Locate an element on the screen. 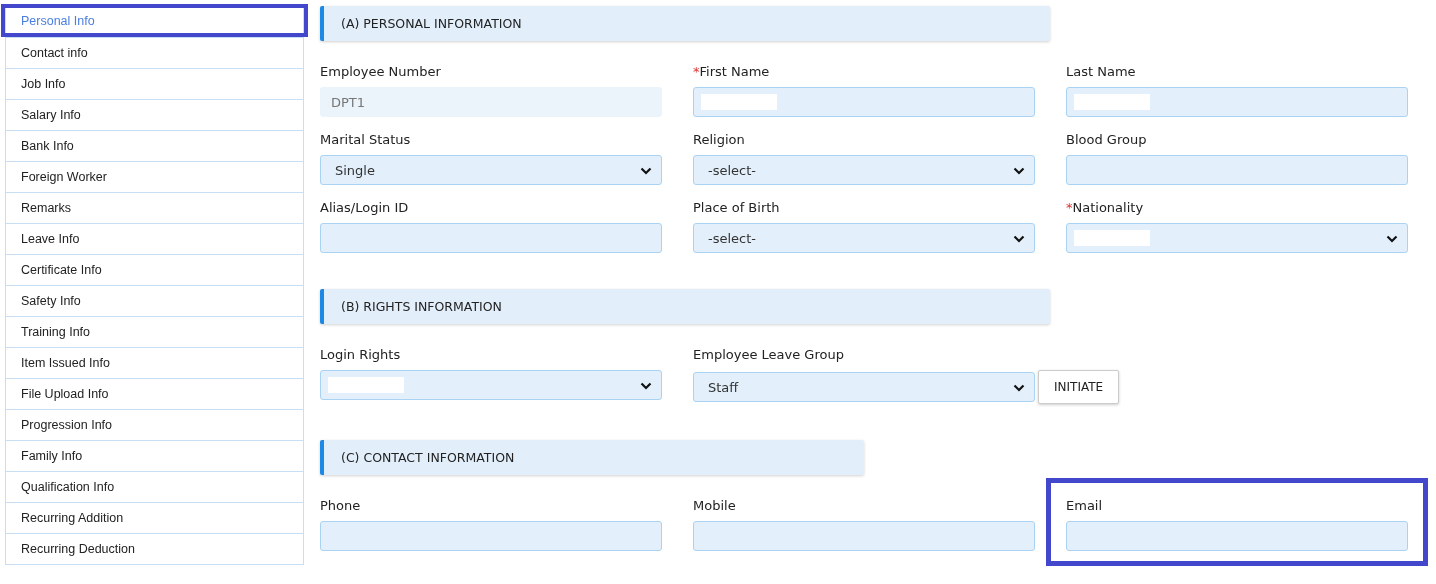 This screenshot has width=1436, height=584. sidebar-item: Certificate Info is located at coordinates (154, 269).